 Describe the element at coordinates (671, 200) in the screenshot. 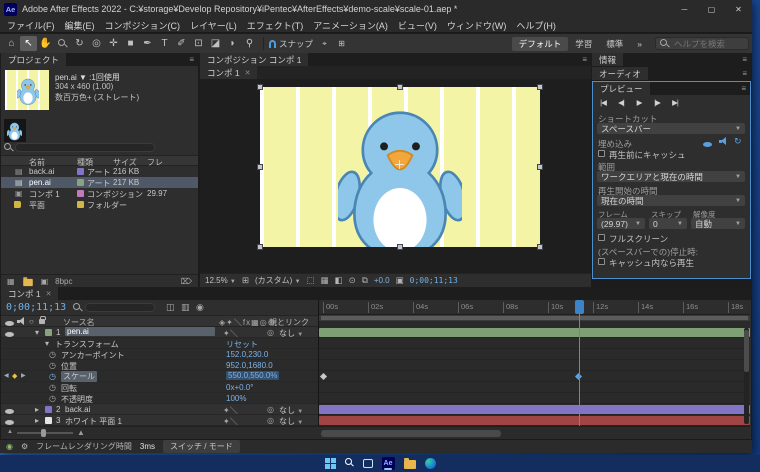

I see `play-from-dropdown: 現在の時間 ▼` at that location.